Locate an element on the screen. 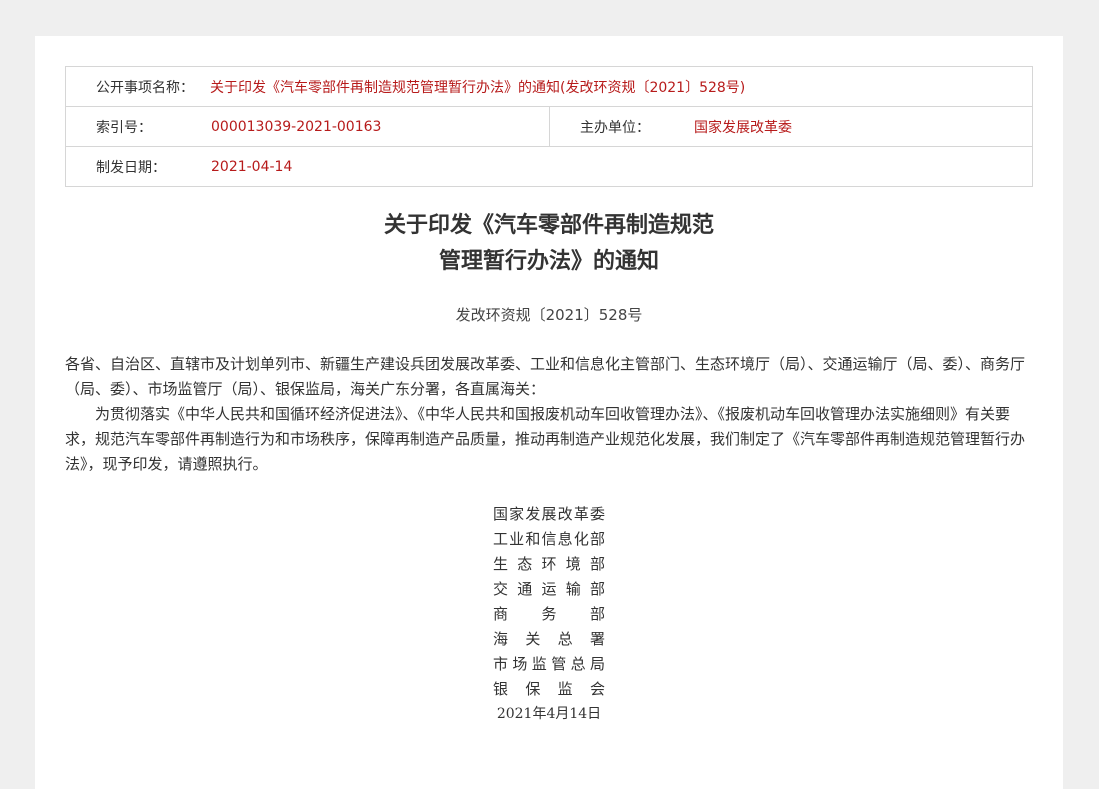 Image resolution: width=1099 pixels, height=789 pixels. signer: 国家发展改革委 is located at coordinates (549, 514).